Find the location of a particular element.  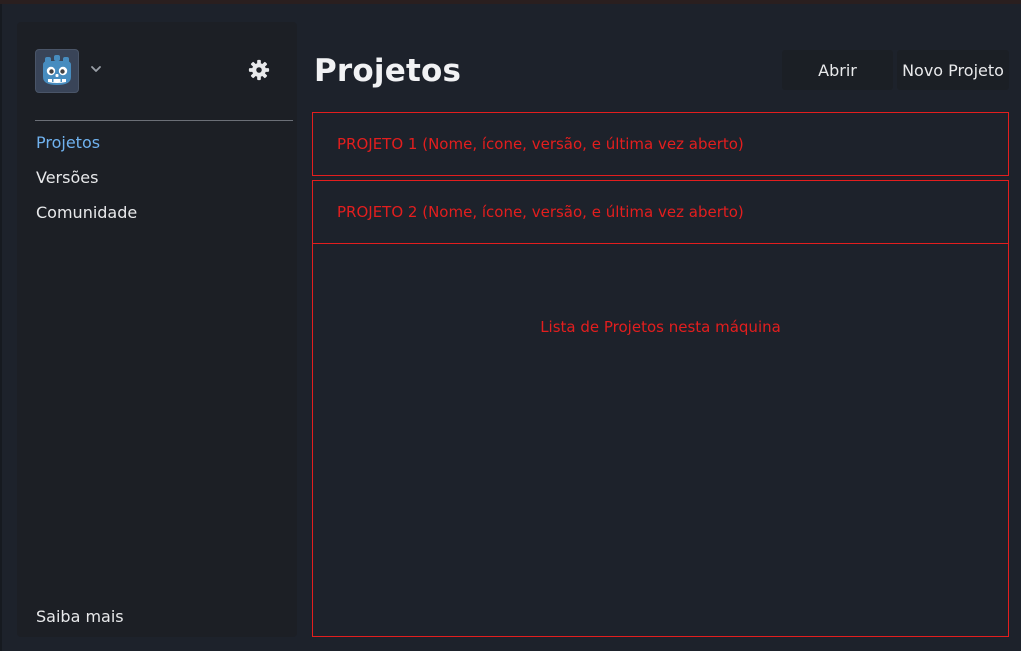

learn-more-link: Saiba mais is located at coordinates (80, 616).